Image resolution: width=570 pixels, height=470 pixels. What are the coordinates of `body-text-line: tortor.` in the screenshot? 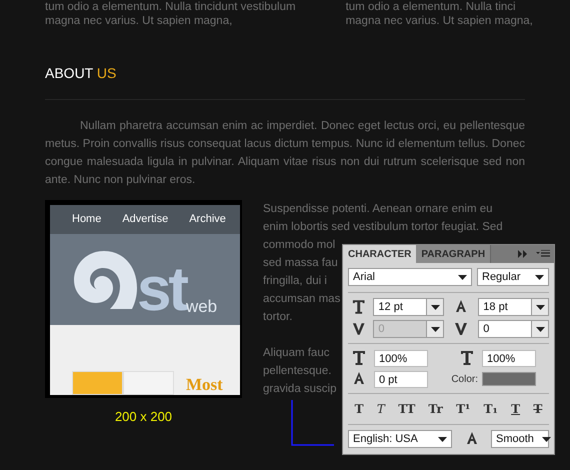 It's located at (277, 317).